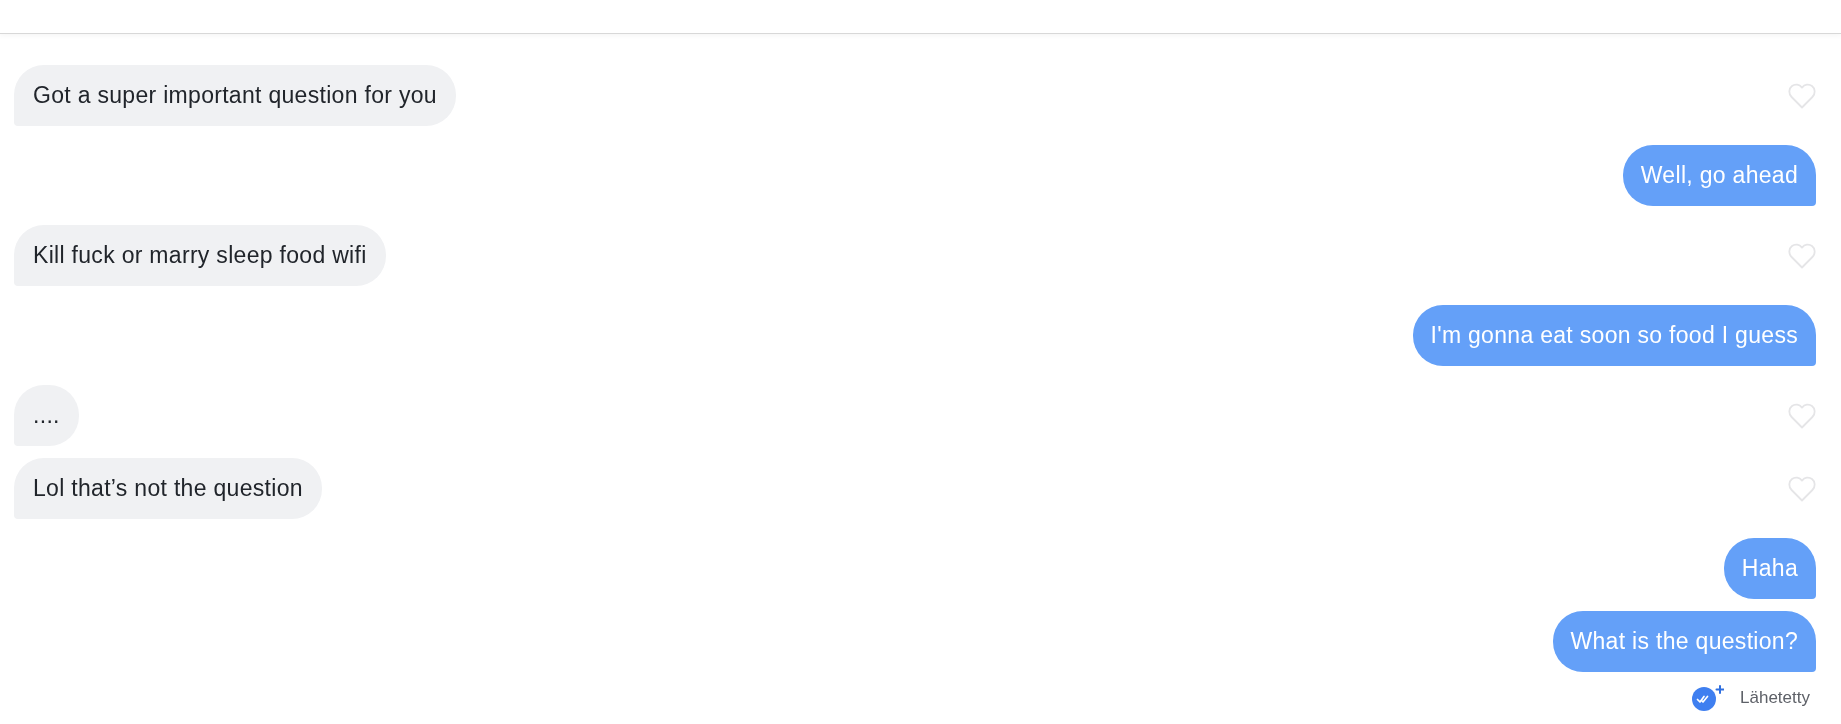  I want to click on received-message: Got a super important question for you, so click(235, 95).